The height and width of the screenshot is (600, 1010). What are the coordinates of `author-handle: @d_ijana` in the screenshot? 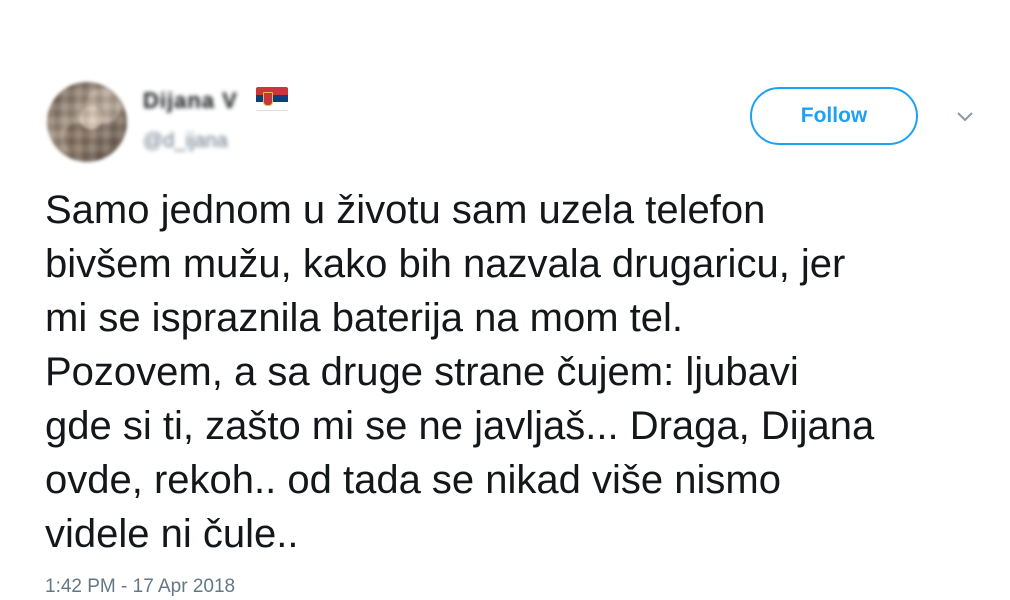 It's located at (185, 141).